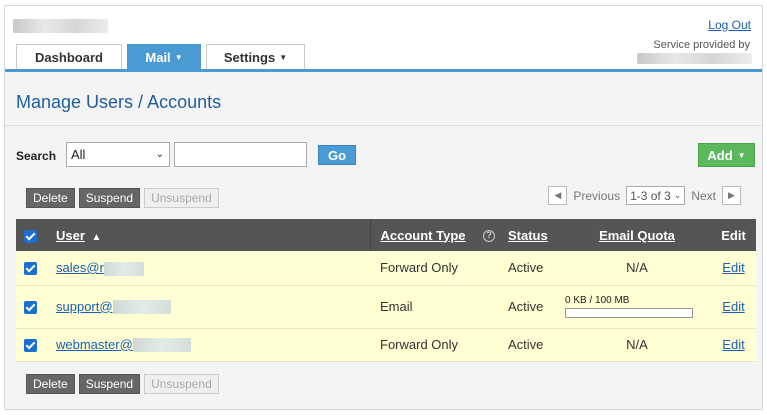 The height and width of the screenshot is (415, 767). I want to click on logout-link: Log Out, so click(729, 25).